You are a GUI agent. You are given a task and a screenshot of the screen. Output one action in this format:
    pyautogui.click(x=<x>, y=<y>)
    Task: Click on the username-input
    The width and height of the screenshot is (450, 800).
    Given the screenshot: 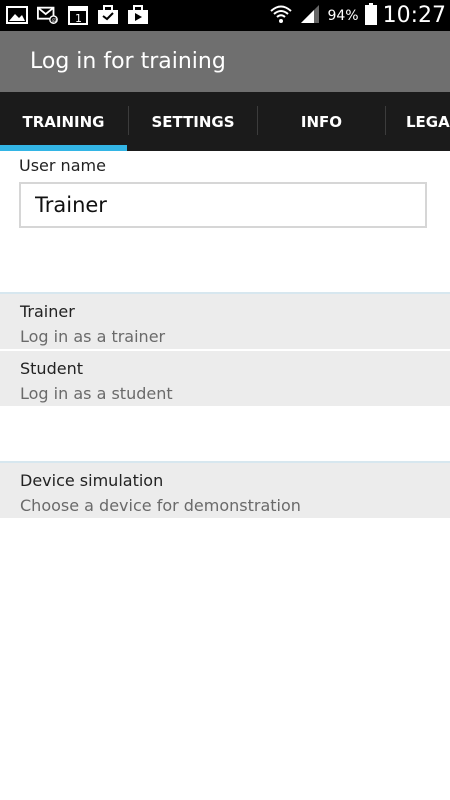 What is the action you would take?
    pyautogui.click(x=223, y=205)
    